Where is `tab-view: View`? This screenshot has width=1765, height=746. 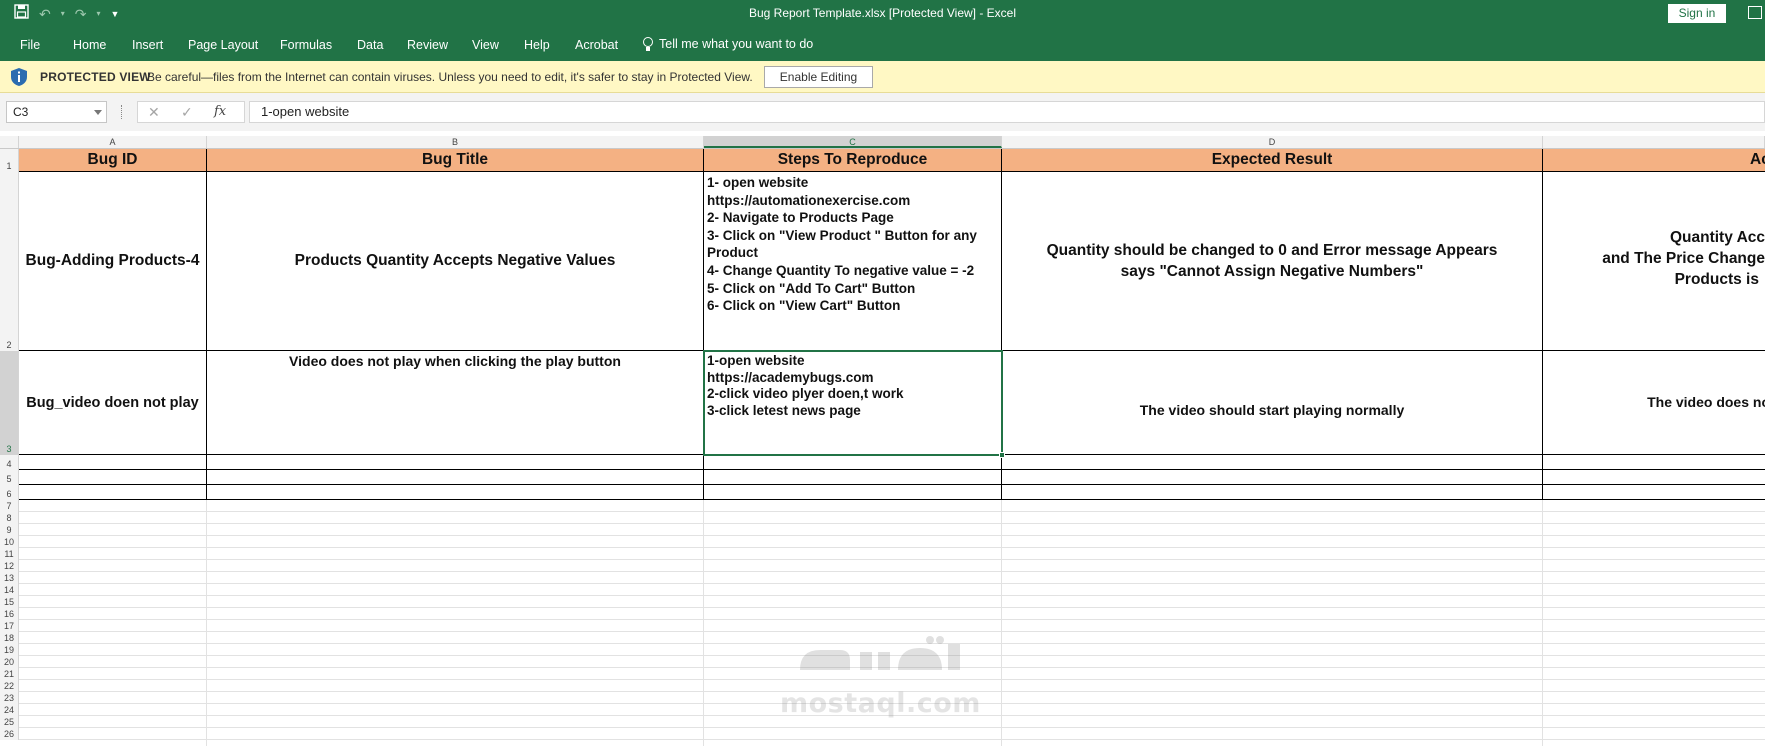
tab-view: View is located at coordinates (485, 45).